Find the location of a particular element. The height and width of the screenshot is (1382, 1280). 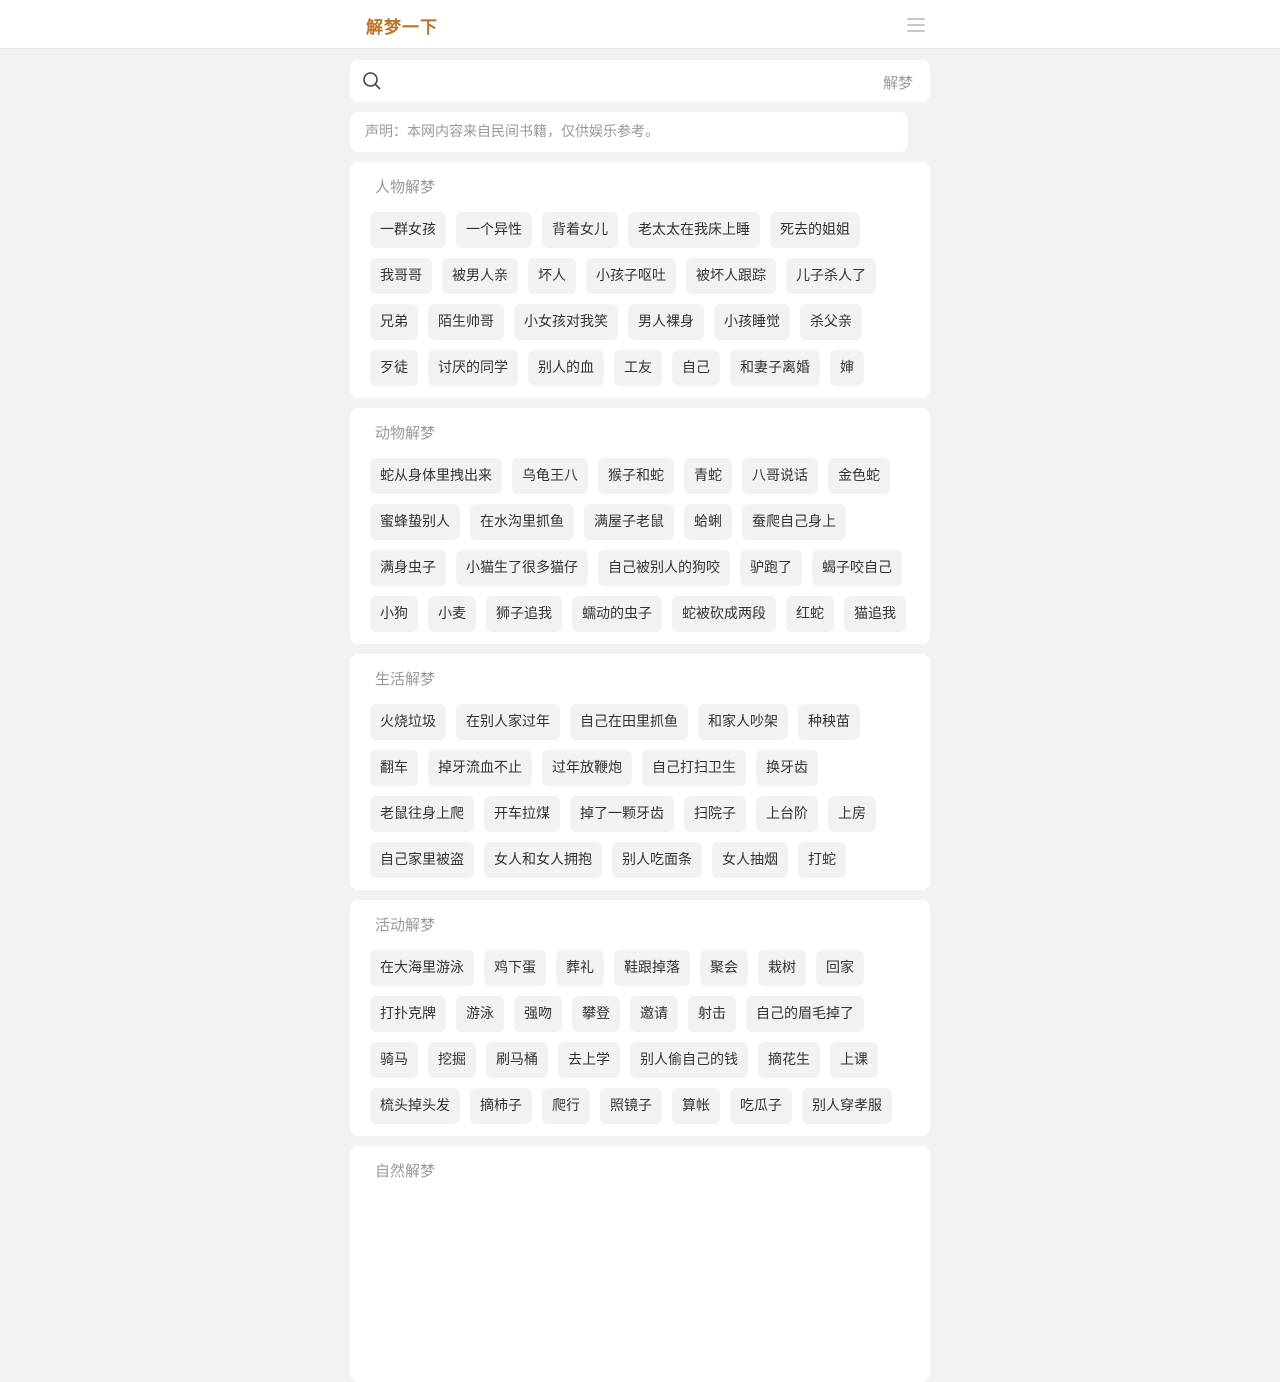

dream-tag: 陌生帅哥 is located at coordinates (466, 322).